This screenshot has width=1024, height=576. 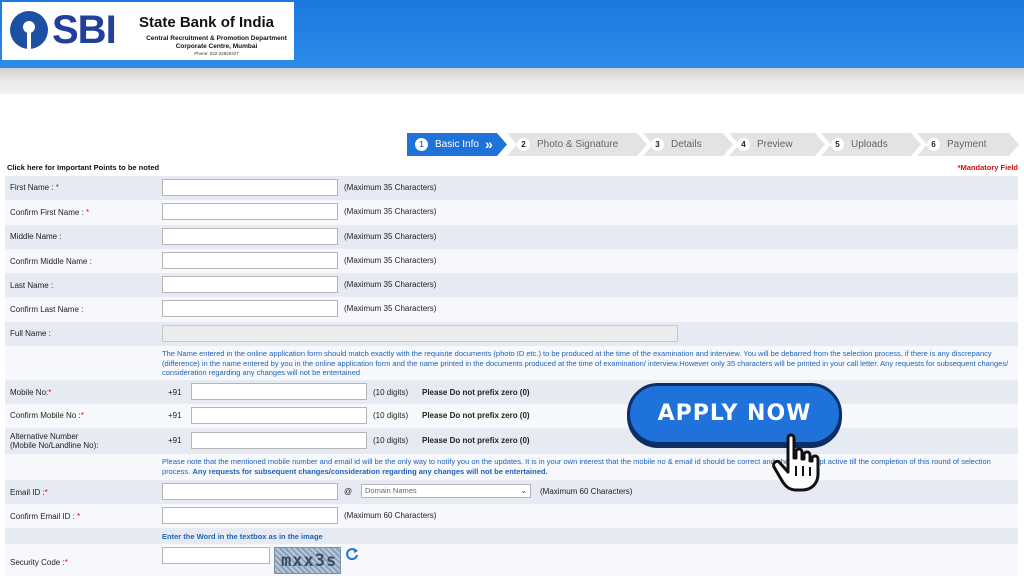 I want to click on sbi-logo-text: SBI, so click(x=84, y=30).